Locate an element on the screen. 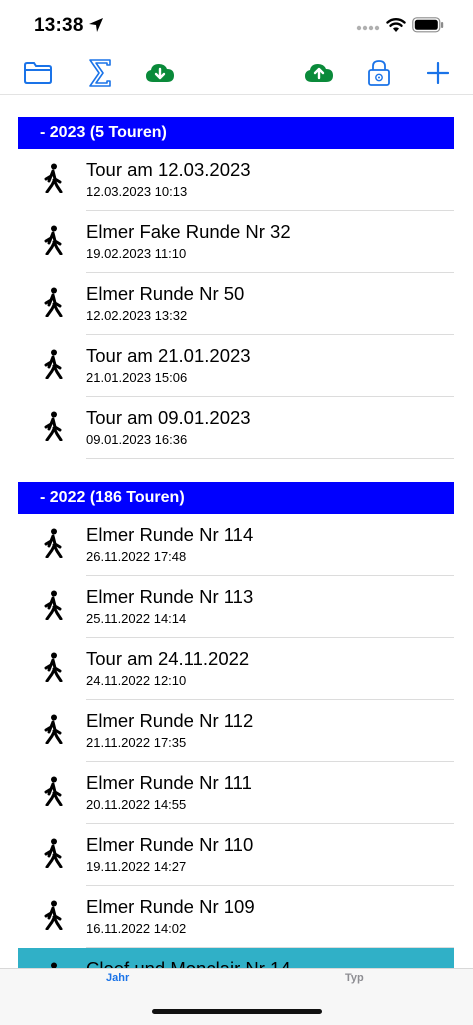  tour-row: Tour am 12.03.2023 12.03.2023 10:13 is located at coordinates (236, 180).